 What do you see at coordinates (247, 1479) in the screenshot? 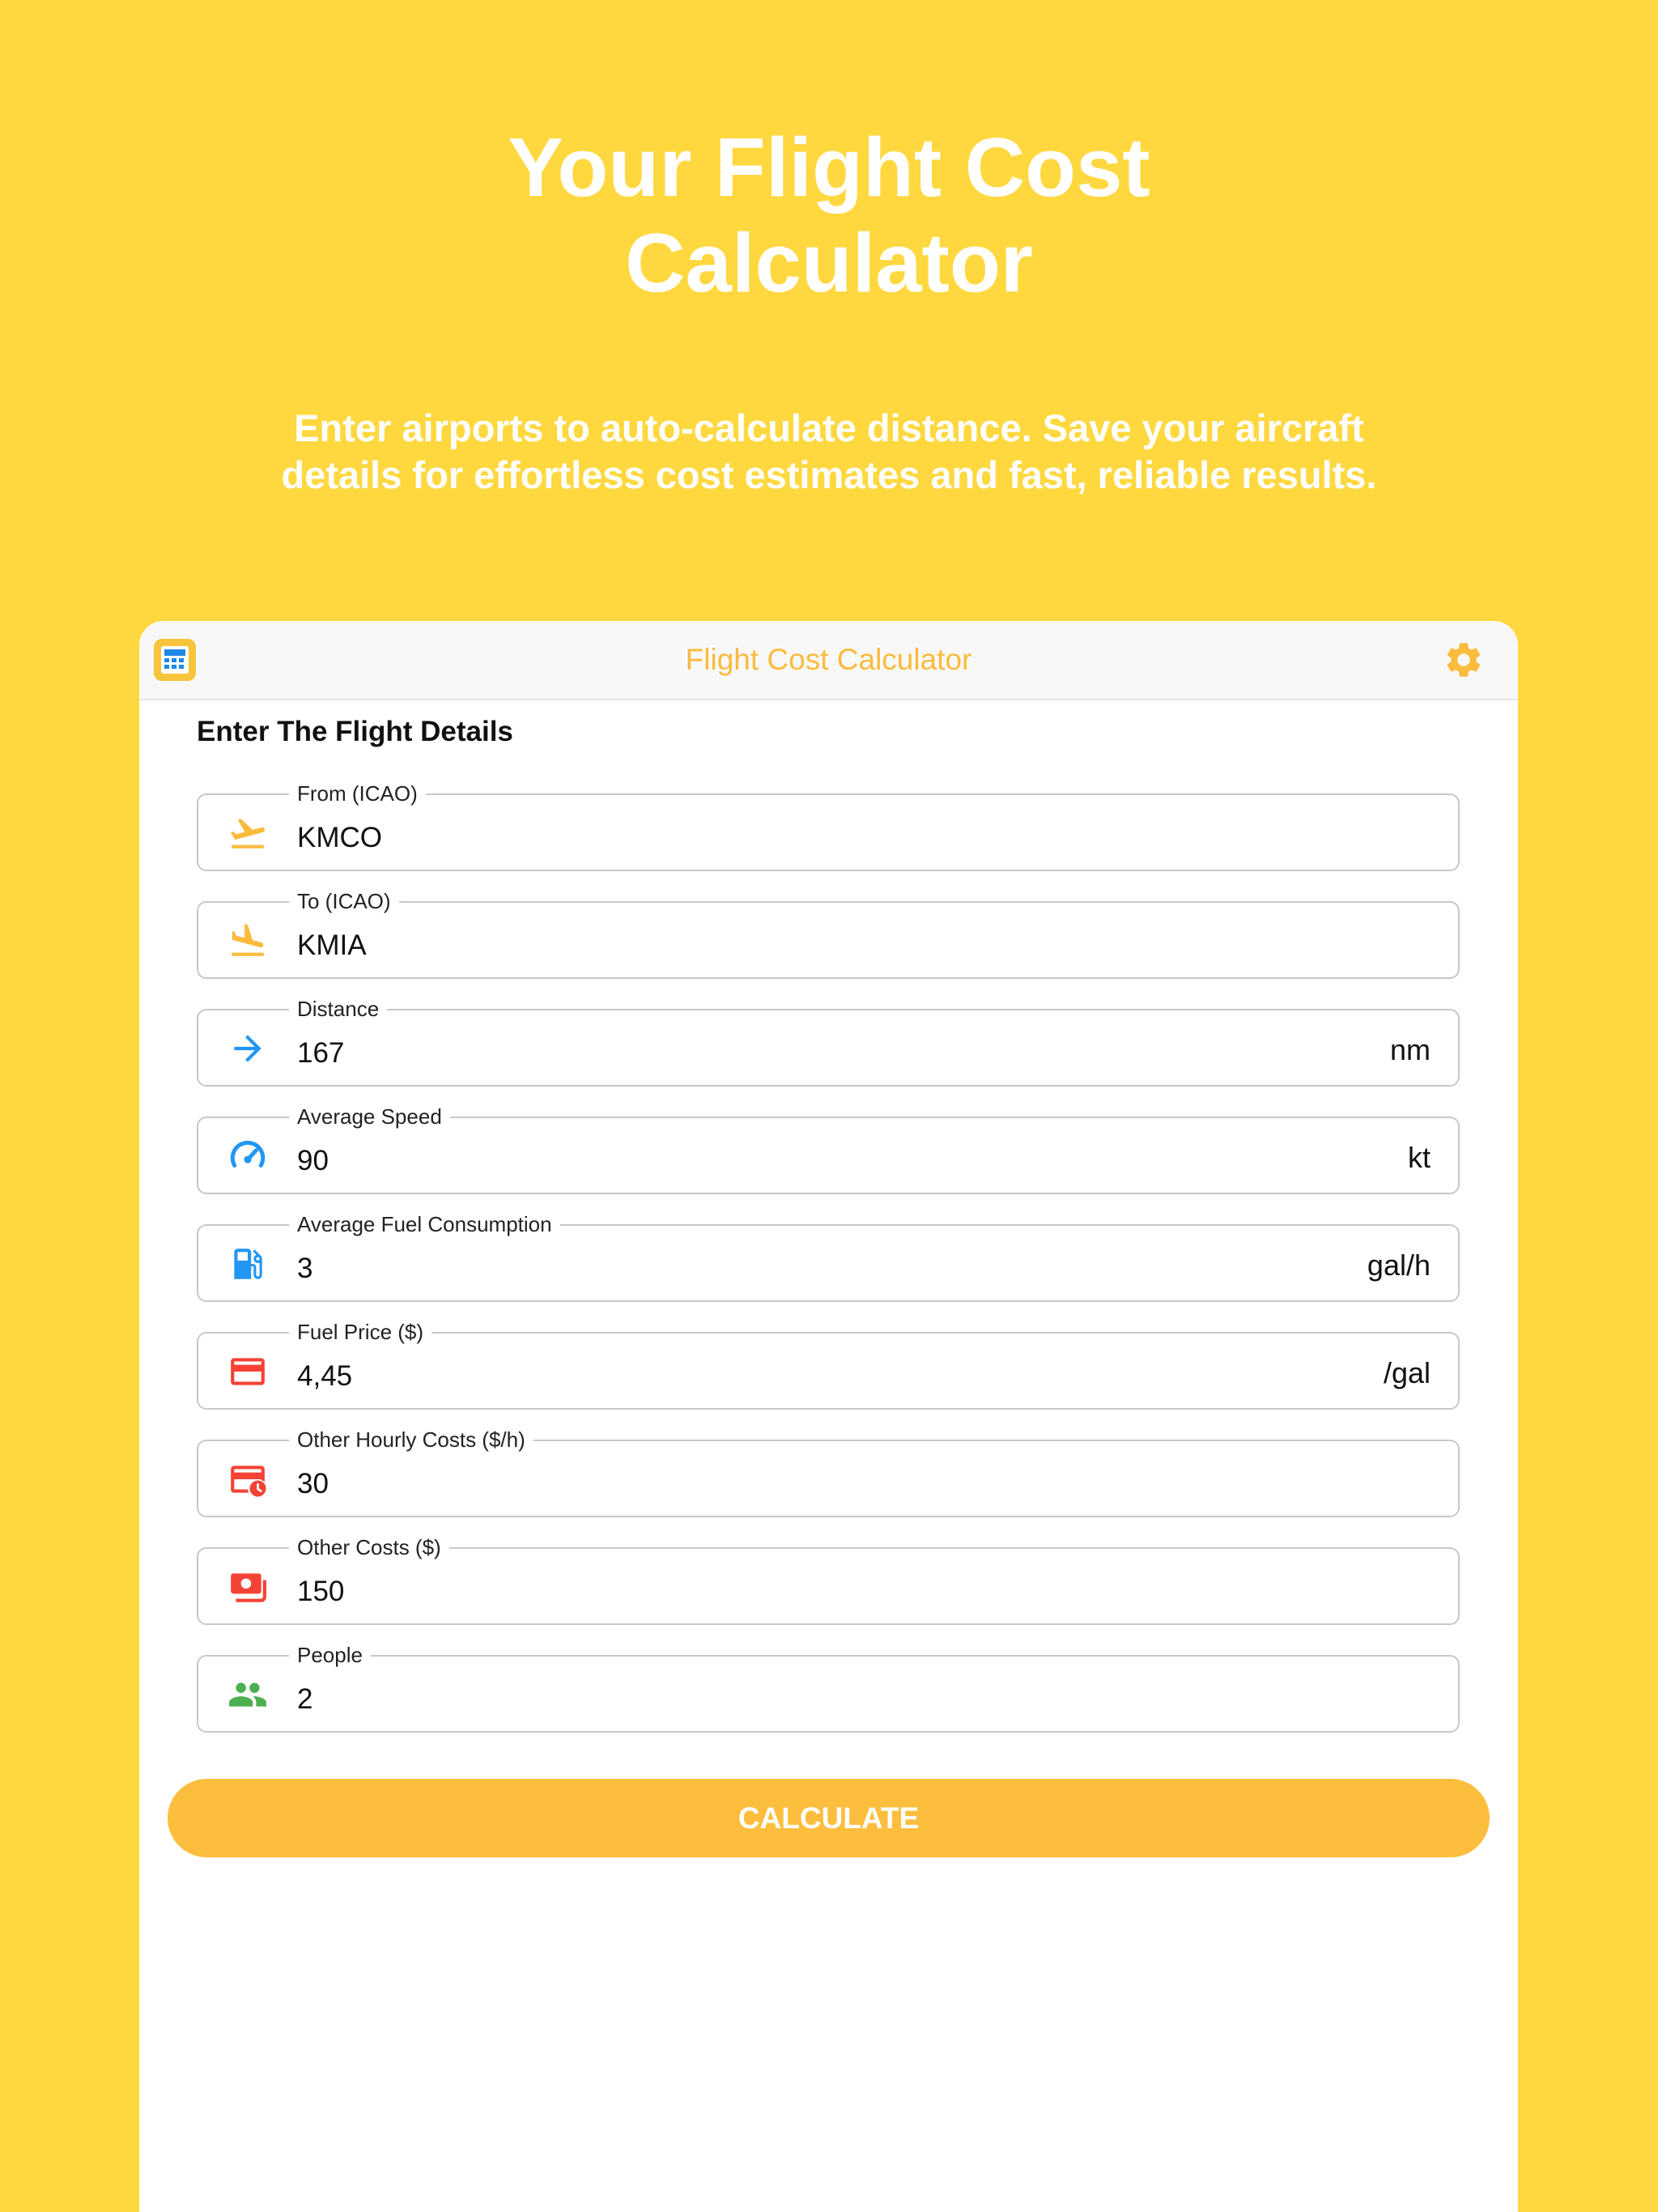
I see `card-clock-icon` at bounding box center [247, 1479].